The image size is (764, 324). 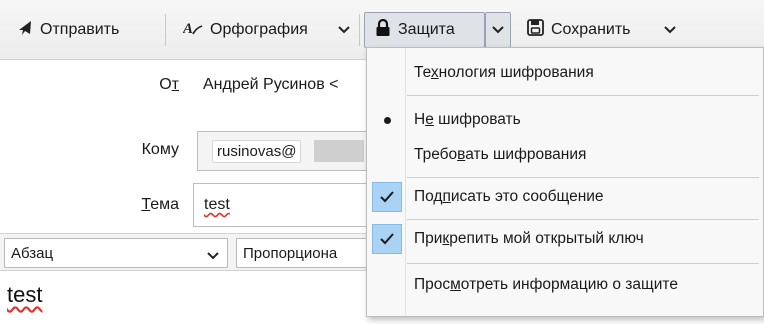 I want to click on menu-item-label: Просмотреть информацию о защите, so click(x=546, y=284).